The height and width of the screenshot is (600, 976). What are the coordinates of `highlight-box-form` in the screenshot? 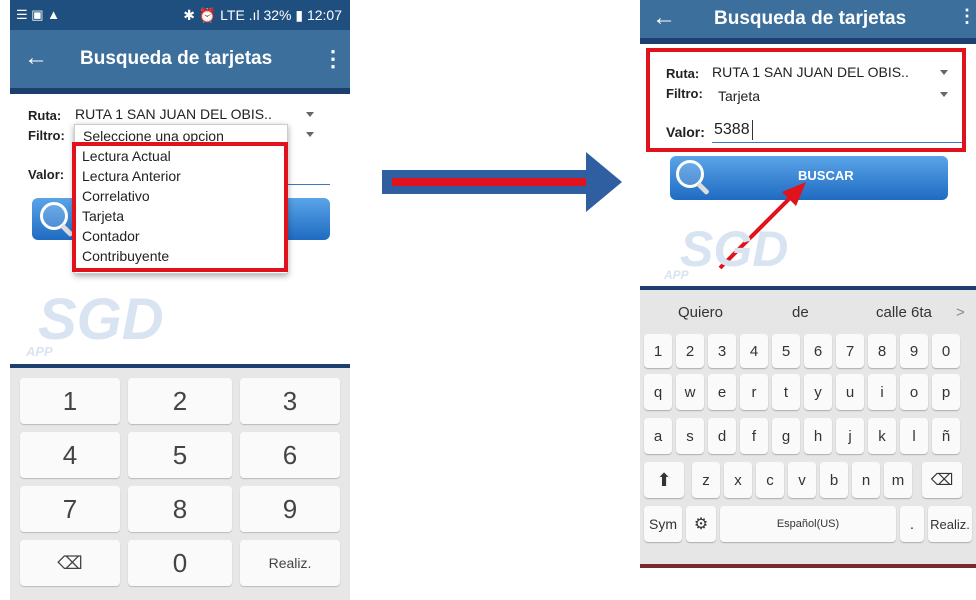 It's located at (806, 100).